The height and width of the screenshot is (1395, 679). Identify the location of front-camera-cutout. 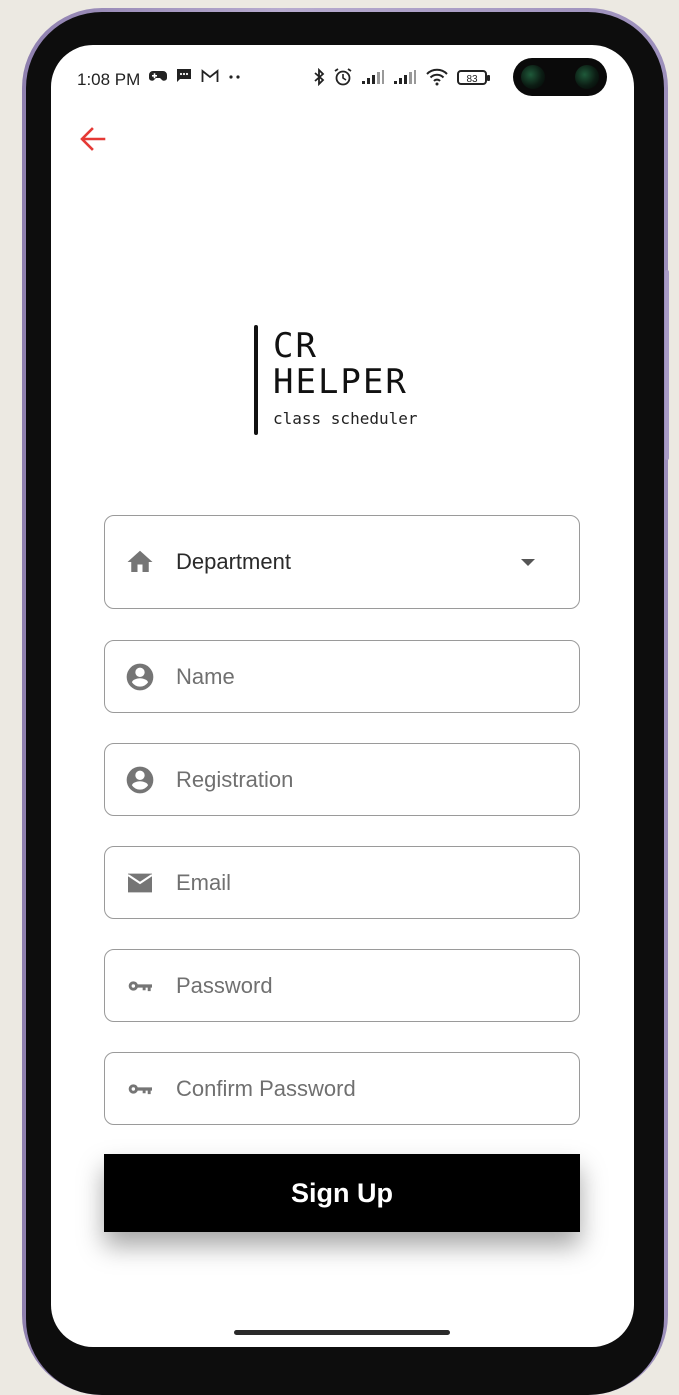
(560, 77).